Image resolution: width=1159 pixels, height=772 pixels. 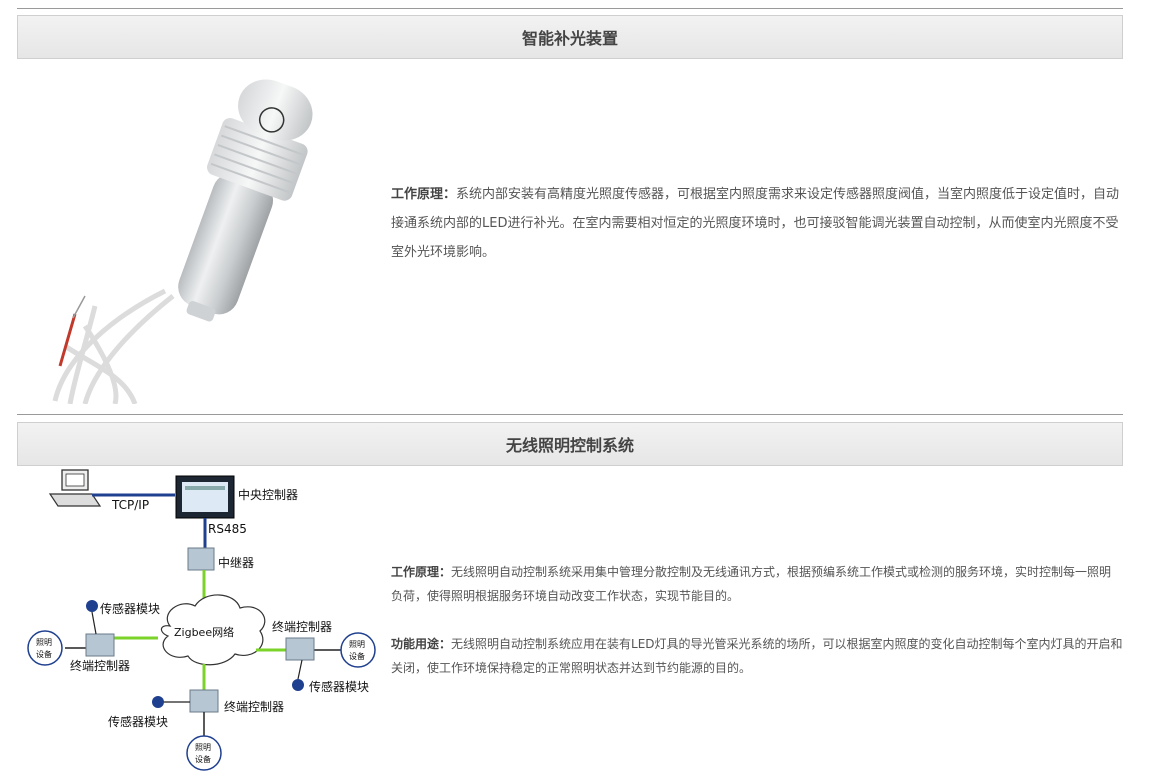 I want to click on relay-label: 中继器, so click(x=236, y=562).